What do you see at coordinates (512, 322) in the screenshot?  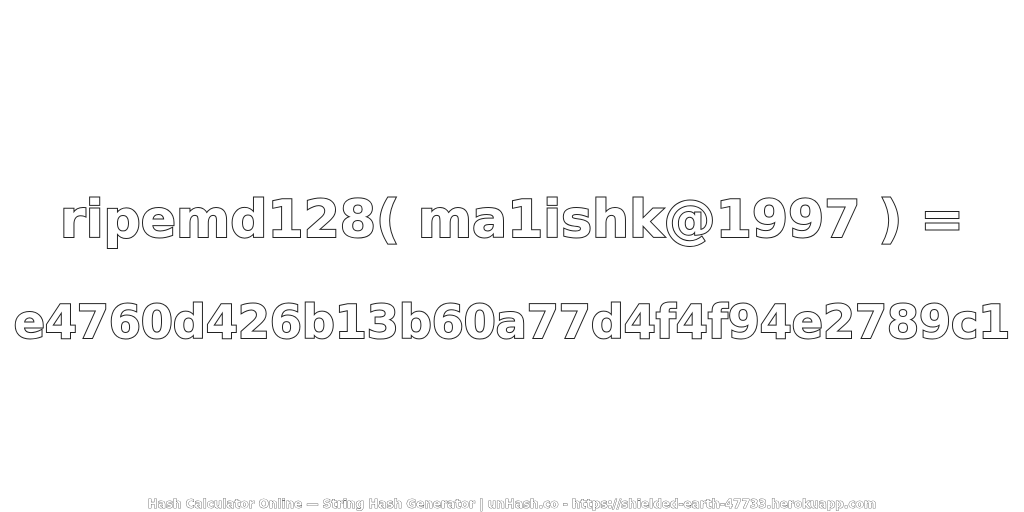 I see `hash-result: e4760d426b13b60a77d4f4f94e2789c1` at bounding box center [512, 322].